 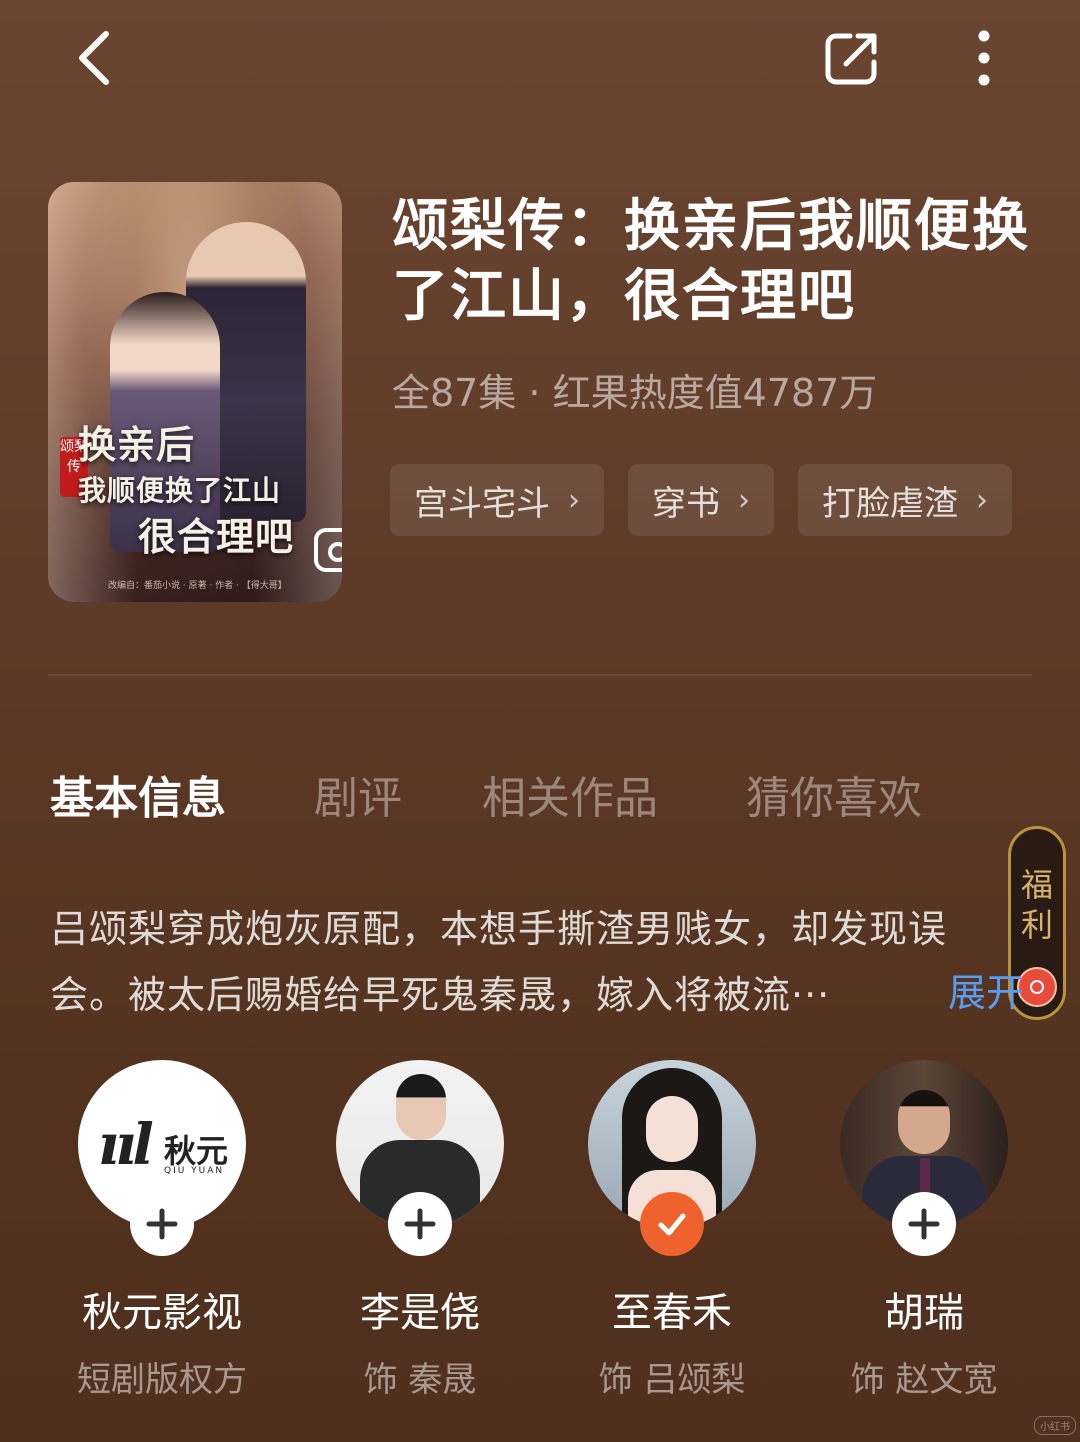 What do you see at coordinates (162, 1158) in the screenshot?
I see `avatar-button: ııl 秋元 QIU YUAN` at bounding box center [162, 1158].